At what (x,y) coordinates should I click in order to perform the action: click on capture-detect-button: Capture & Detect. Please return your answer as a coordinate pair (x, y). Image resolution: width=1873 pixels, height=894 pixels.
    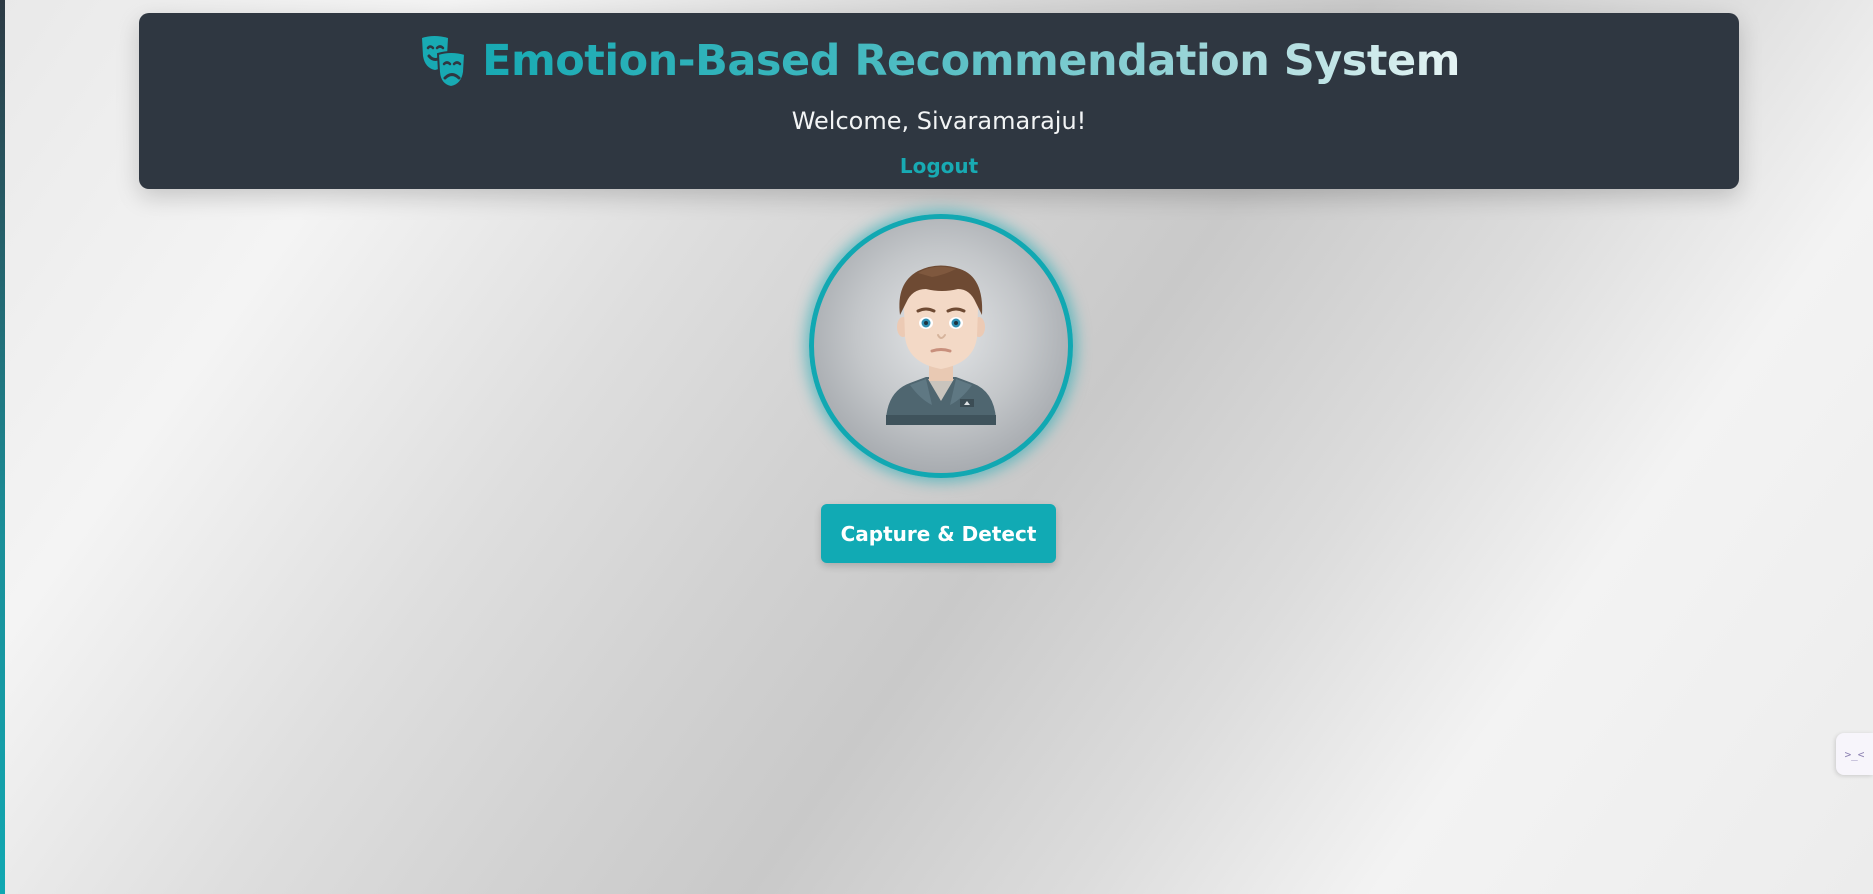
    Looking at the image, I should click on (938, 533).